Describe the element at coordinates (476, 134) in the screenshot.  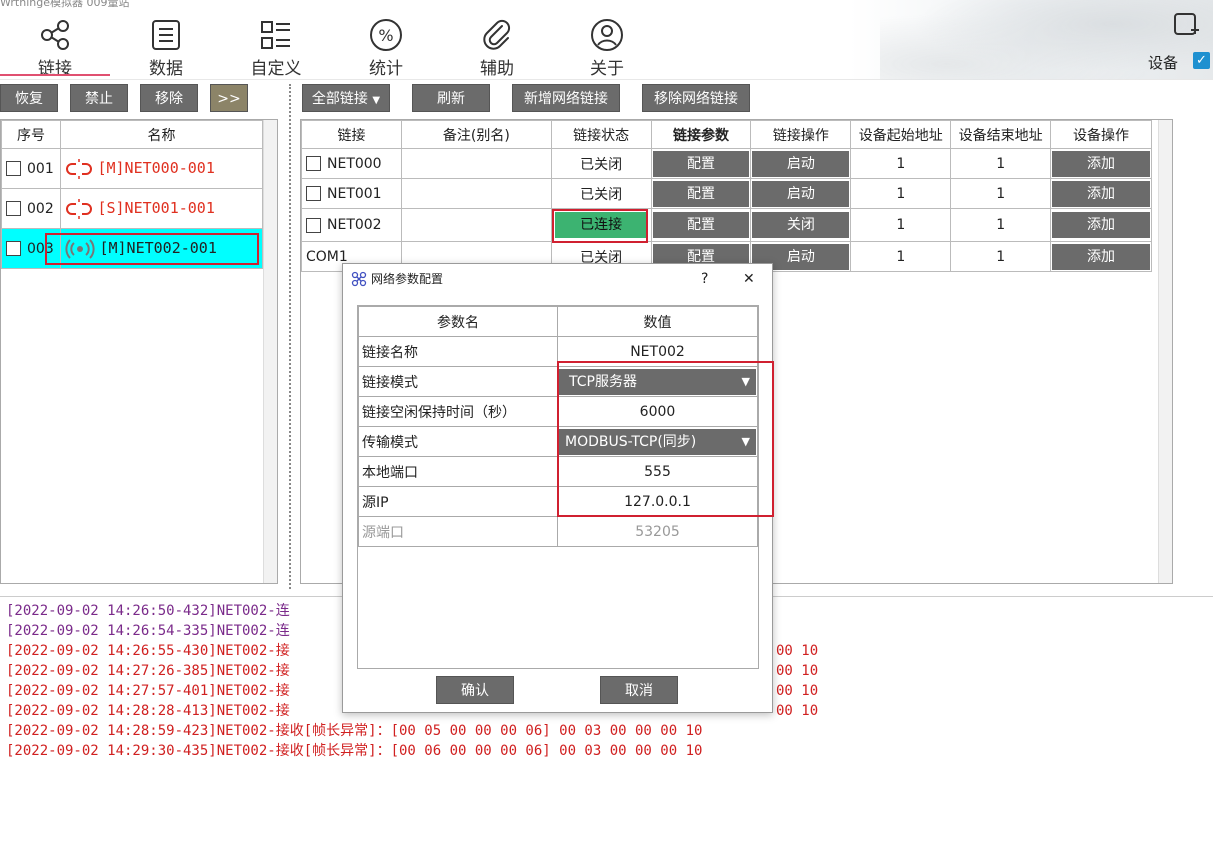
I see `column-header-remark: 备注(别名)` at that location.